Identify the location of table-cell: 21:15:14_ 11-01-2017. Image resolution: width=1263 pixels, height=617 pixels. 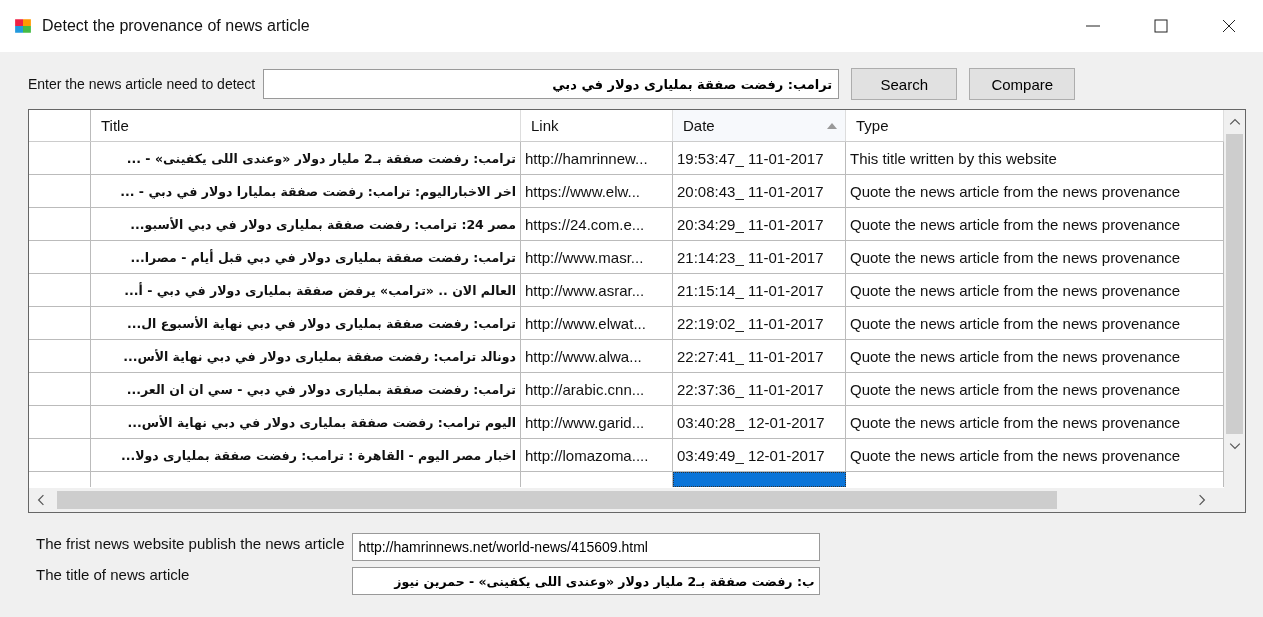
(759, 290).